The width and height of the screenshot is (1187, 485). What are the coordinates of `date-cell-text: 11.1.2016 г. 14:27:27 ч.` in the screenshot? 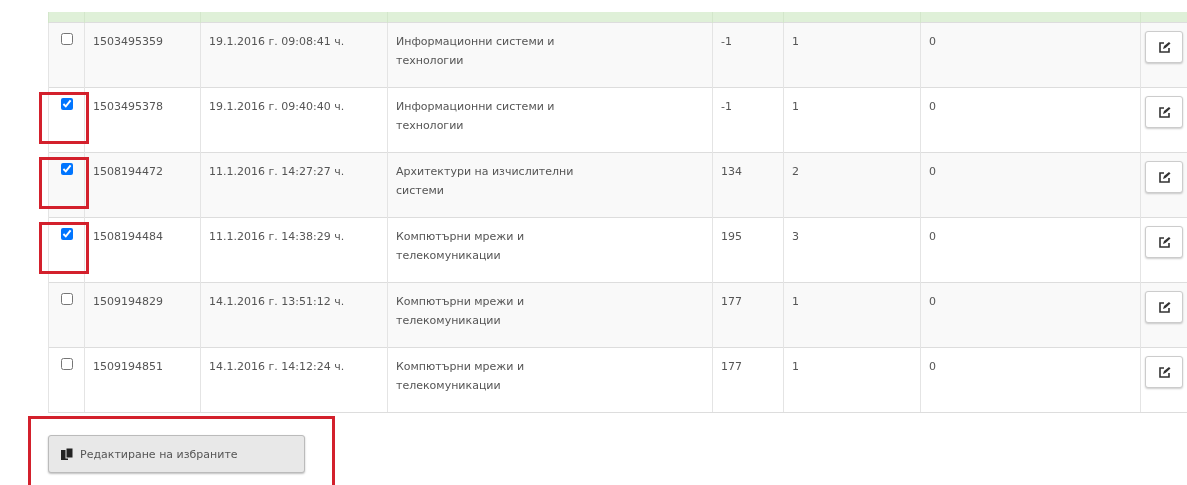 It's located at (277, 172).